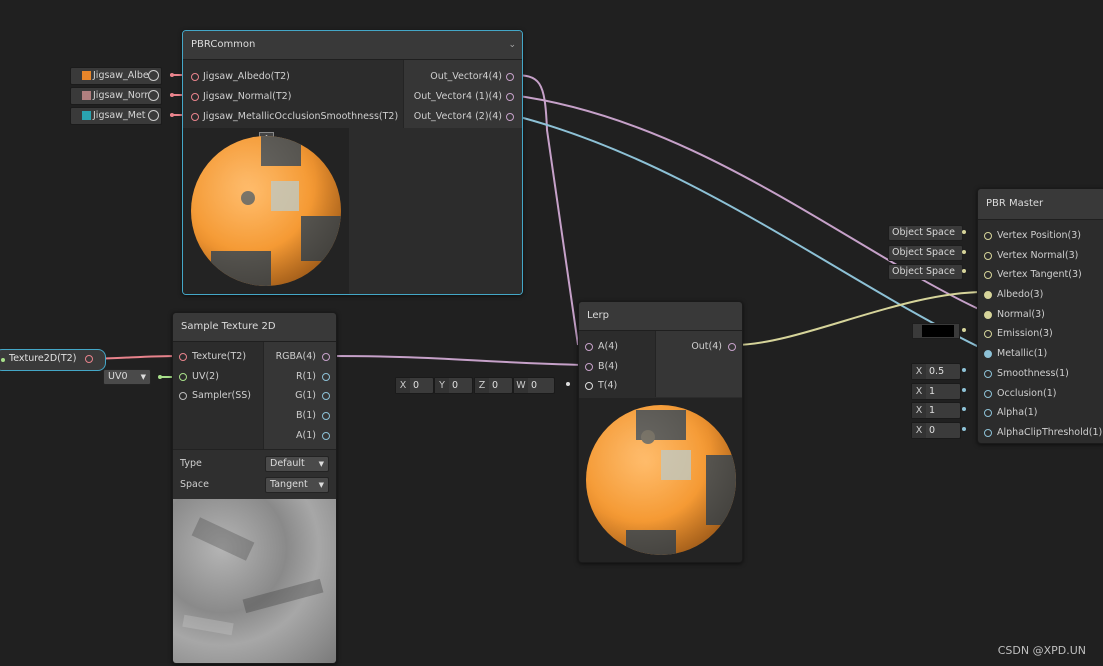 This screenshot has height=666, width=1103. What do you see at coordinates (936, 391) in the screenshot?
I see `occlusion-value-field: X1` at bounding box center [936, 391].